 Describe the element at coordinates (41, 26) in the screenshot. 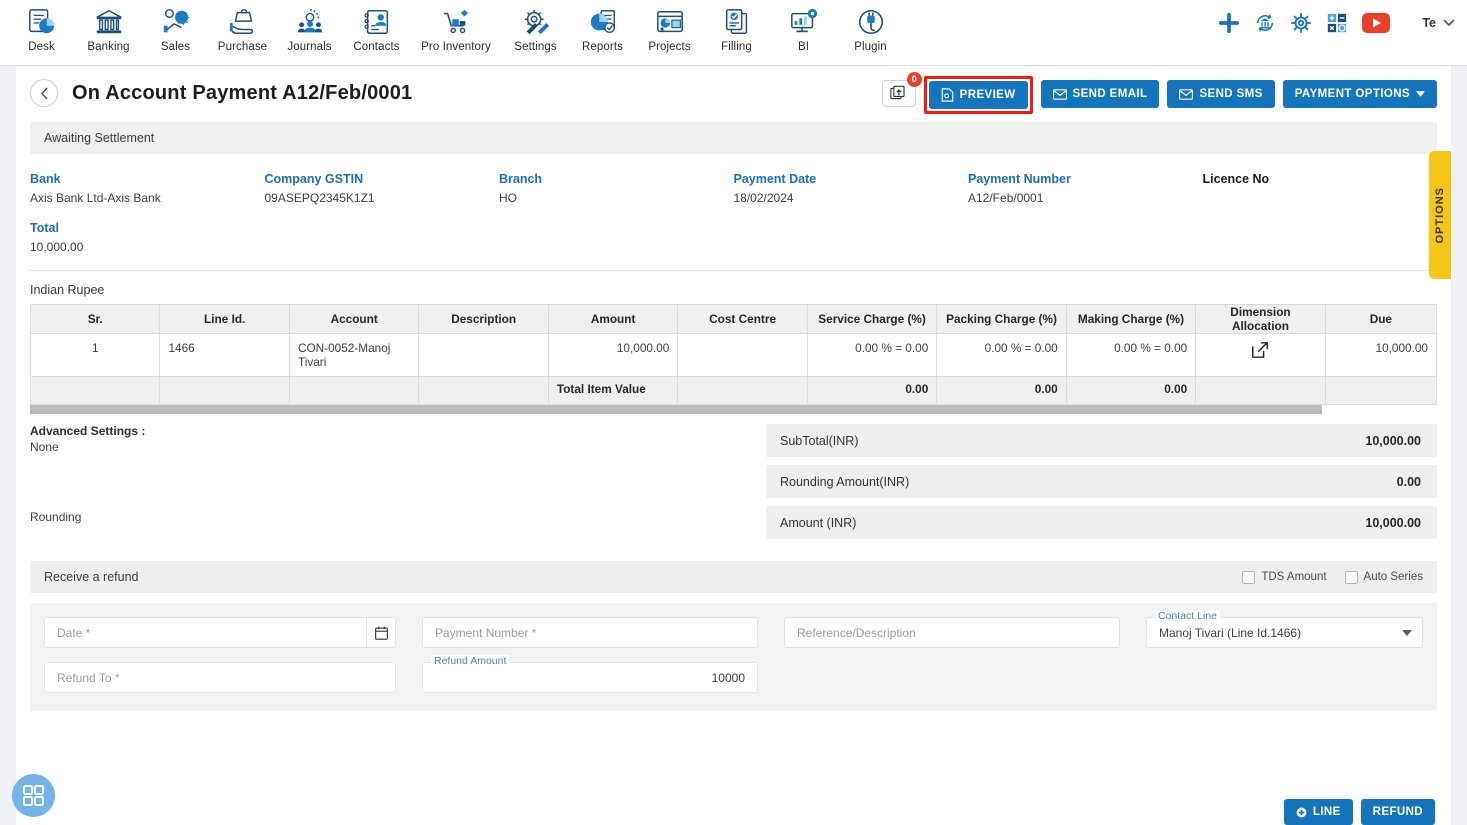

I see `nav-item-desk: Desk` at that location.